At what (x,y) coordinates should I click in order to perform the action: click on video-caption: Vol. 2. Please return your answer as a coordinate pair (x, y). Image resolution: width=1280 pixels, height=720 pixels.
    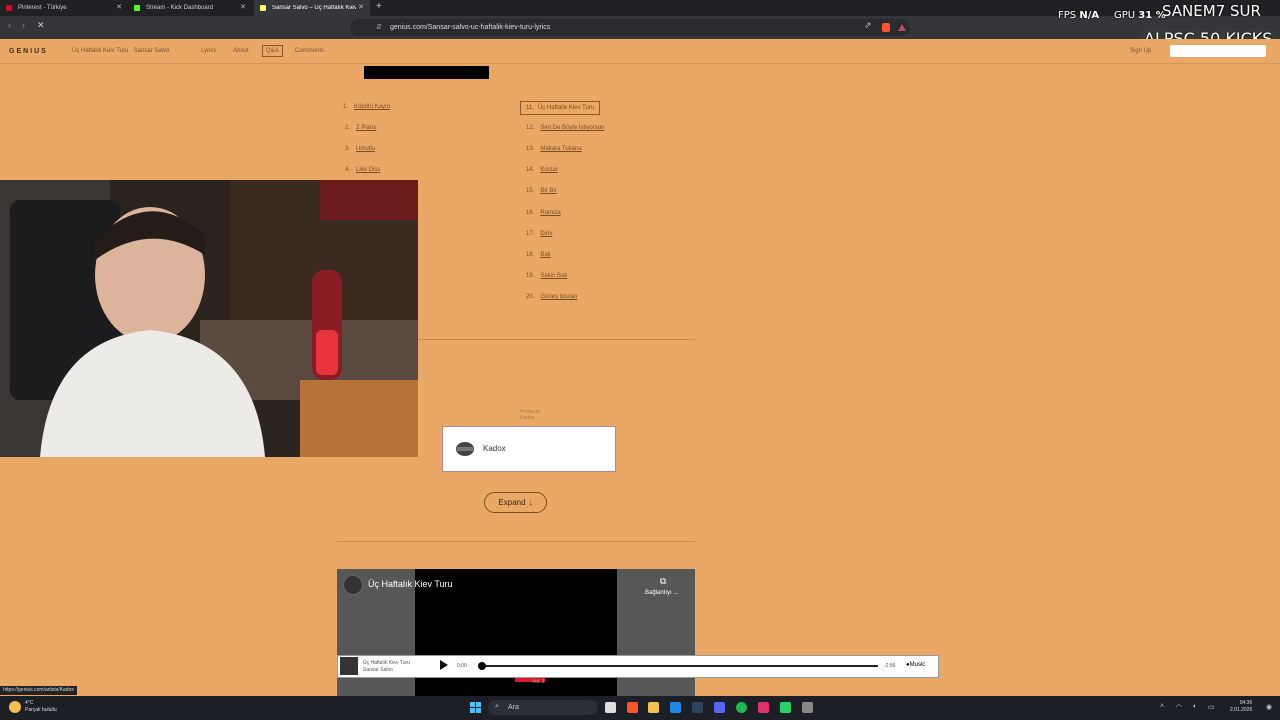
    Looking at the image, I should click on (538, 682).